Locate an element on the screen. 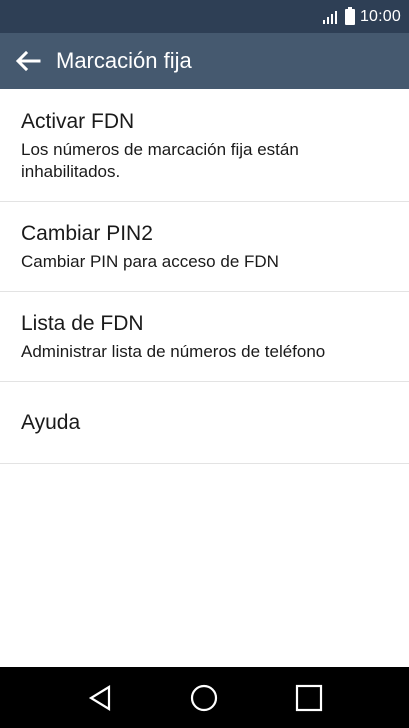 This screenshot has width=409, height=728. back-button is located at coordinates (28, 61).